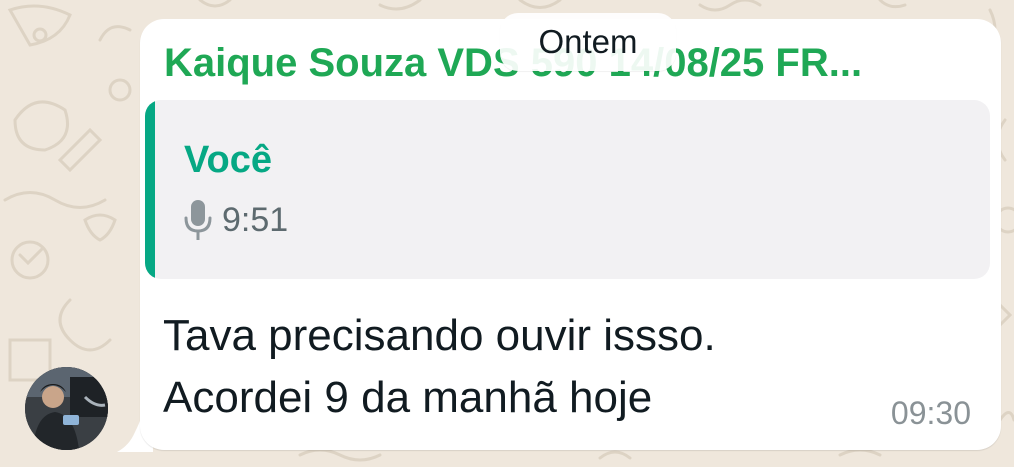  What do you see at coordinates (150, 189) in the screenshot?
I see `quote-accent-bar` at bounding box center [150, 189].